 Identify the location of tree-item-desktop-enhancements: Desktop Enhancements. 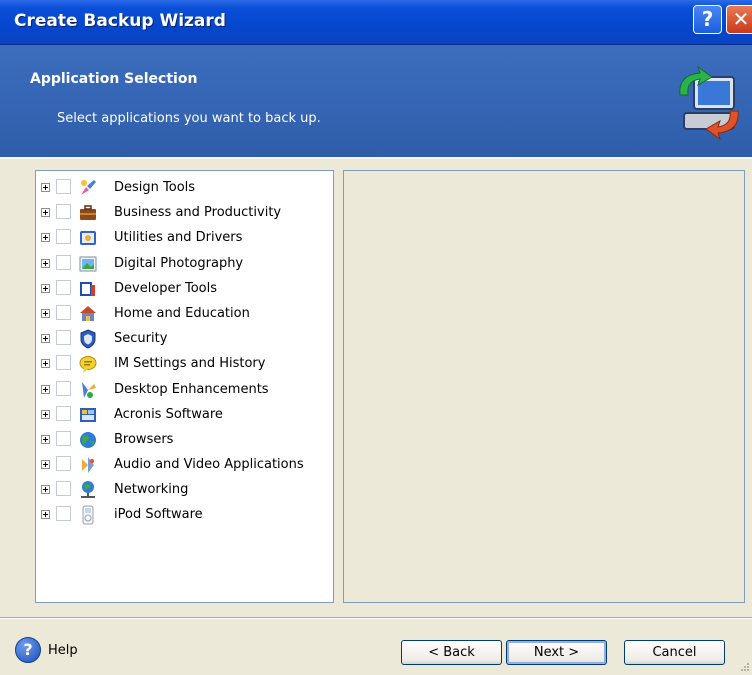
(184, 390).